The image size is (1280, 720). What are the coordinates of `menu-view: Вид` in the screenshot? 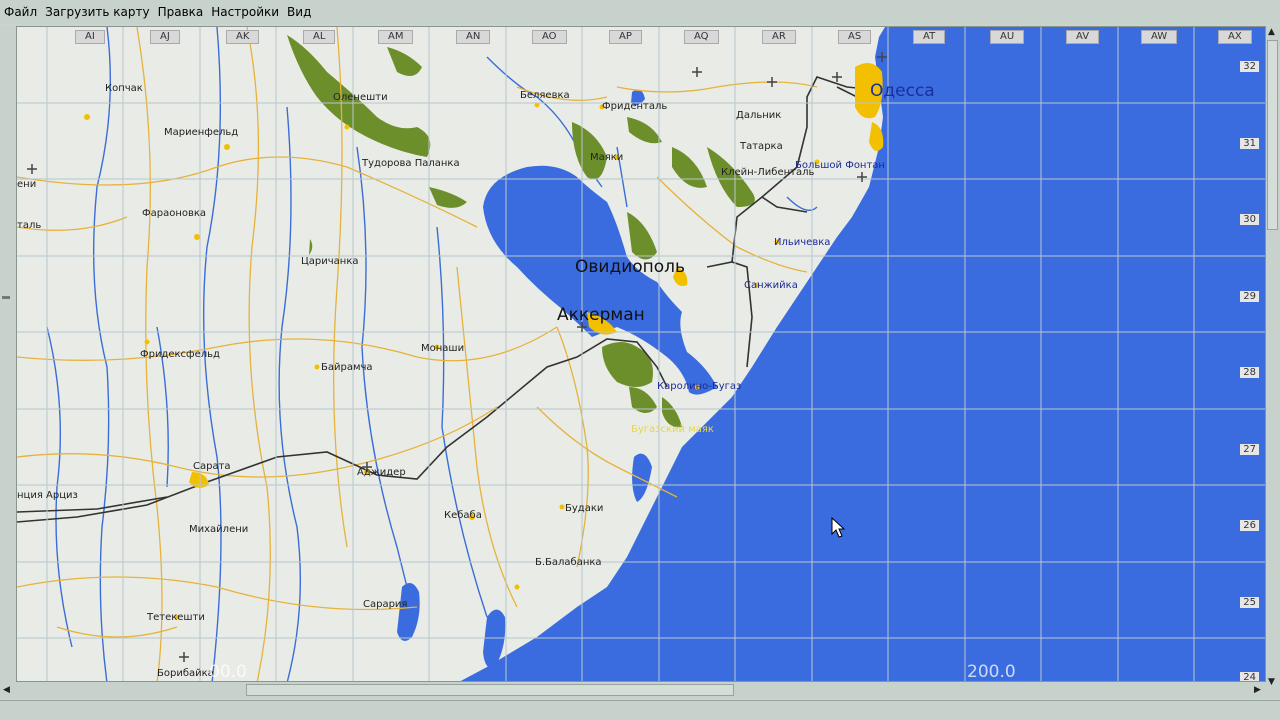 It's located at (299, 12).